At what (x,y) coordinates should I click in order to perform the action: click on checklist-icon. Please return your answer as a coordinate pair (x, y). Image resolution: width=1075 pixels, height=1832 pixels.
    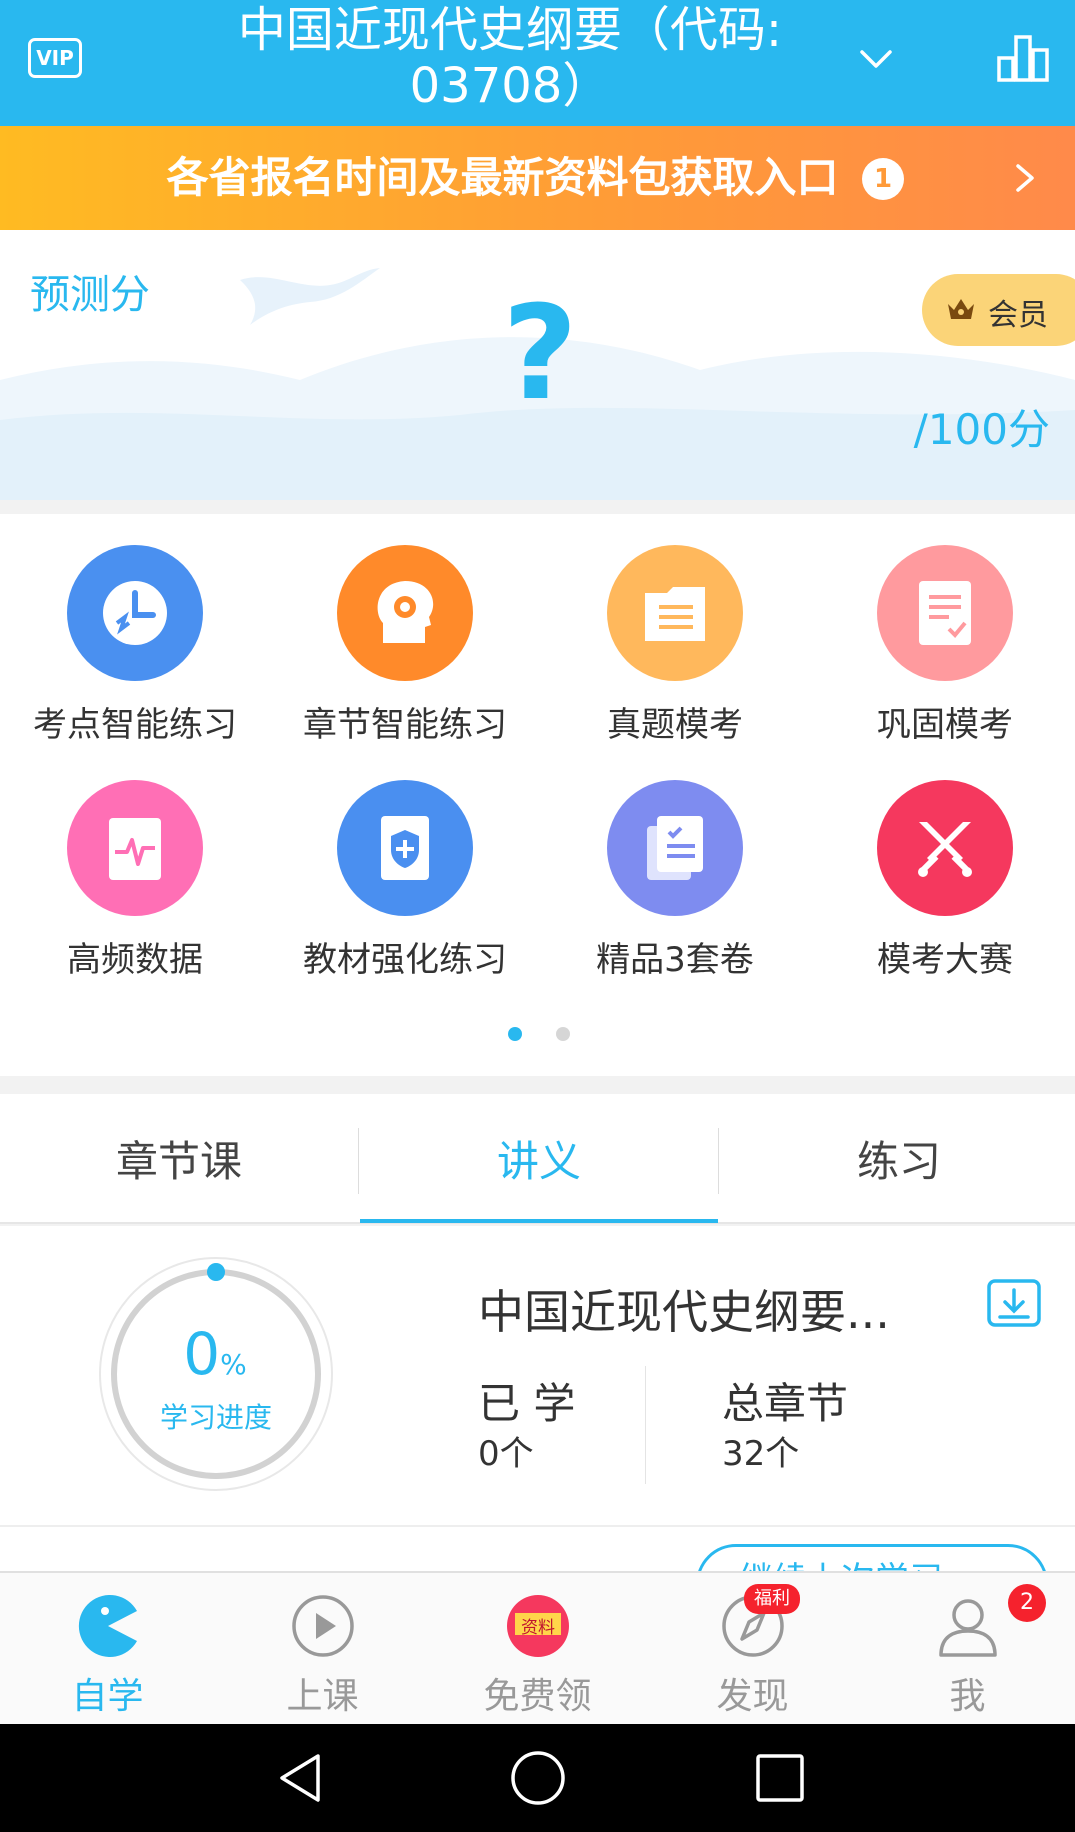
    Looking at the image, I should click on (945, 613).